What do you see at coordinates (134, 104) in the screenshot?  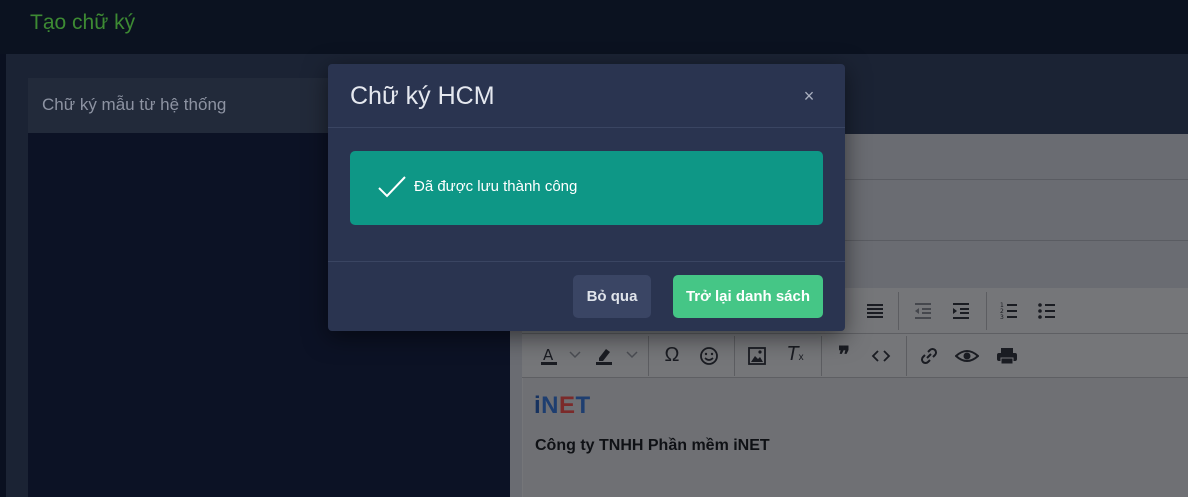 I see `template-card-title: Chữ ký mẫu từ hệ thống` at bounding box center [134, 104].